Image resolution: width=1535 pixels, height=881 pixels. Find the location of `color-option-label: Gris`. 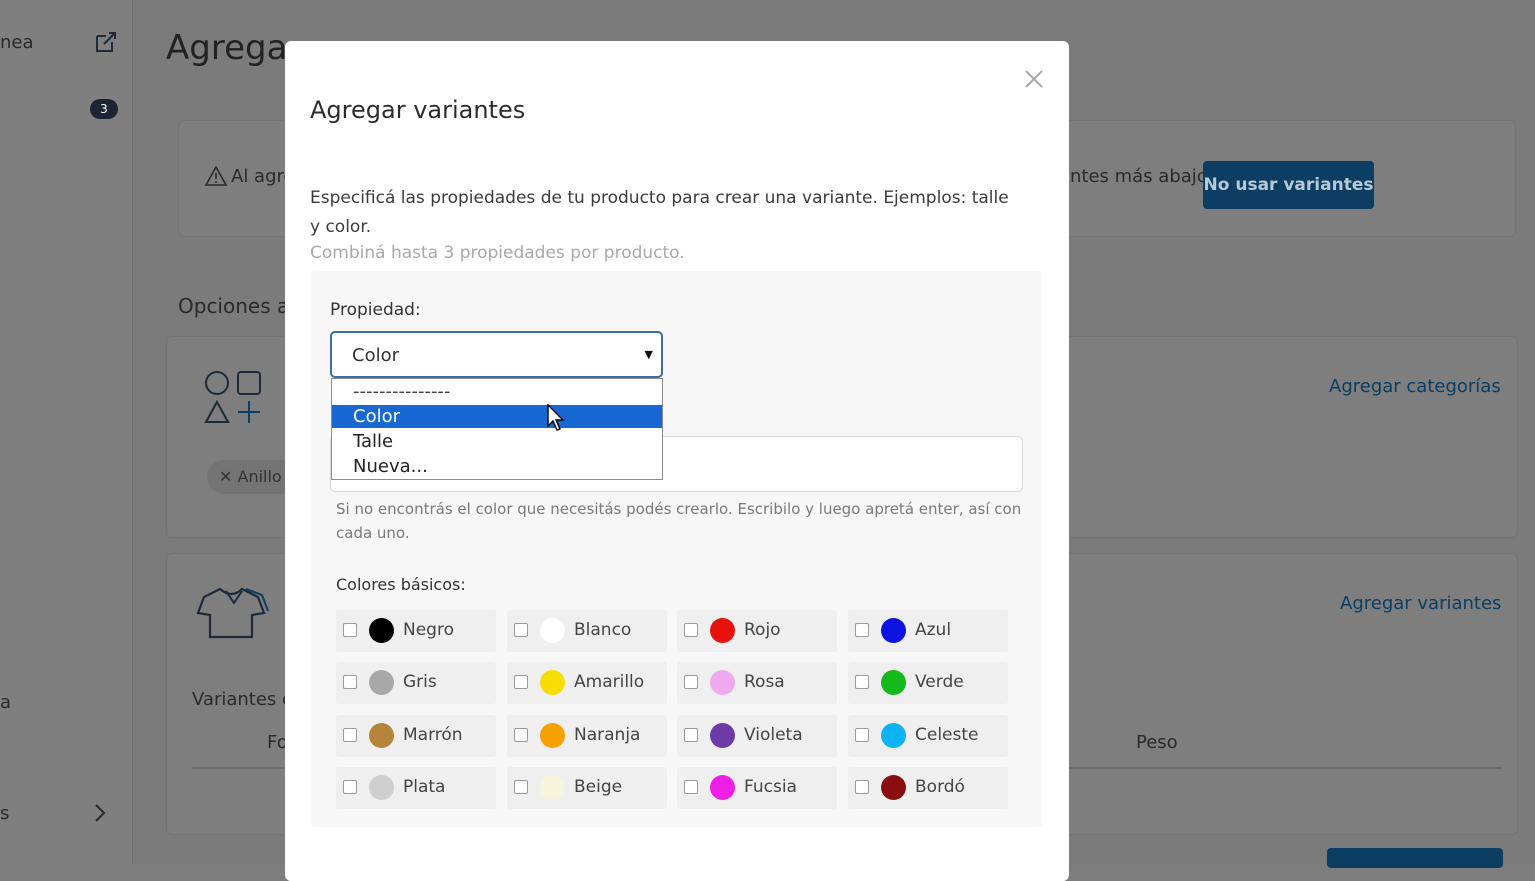

color-option-label: Gris is located at coordinates (420, 682).